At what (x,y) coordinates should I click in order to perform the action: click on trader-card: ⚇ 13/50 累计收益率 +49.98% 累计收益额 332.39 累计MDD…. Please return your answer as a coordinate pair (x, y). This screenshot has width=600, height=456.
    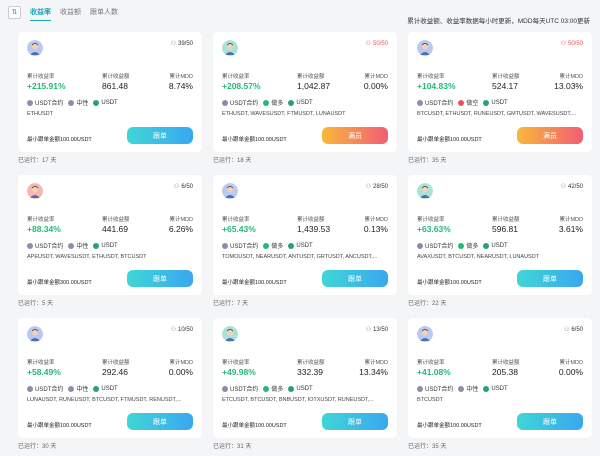
    Looking at the image, I should click on (305, 384).